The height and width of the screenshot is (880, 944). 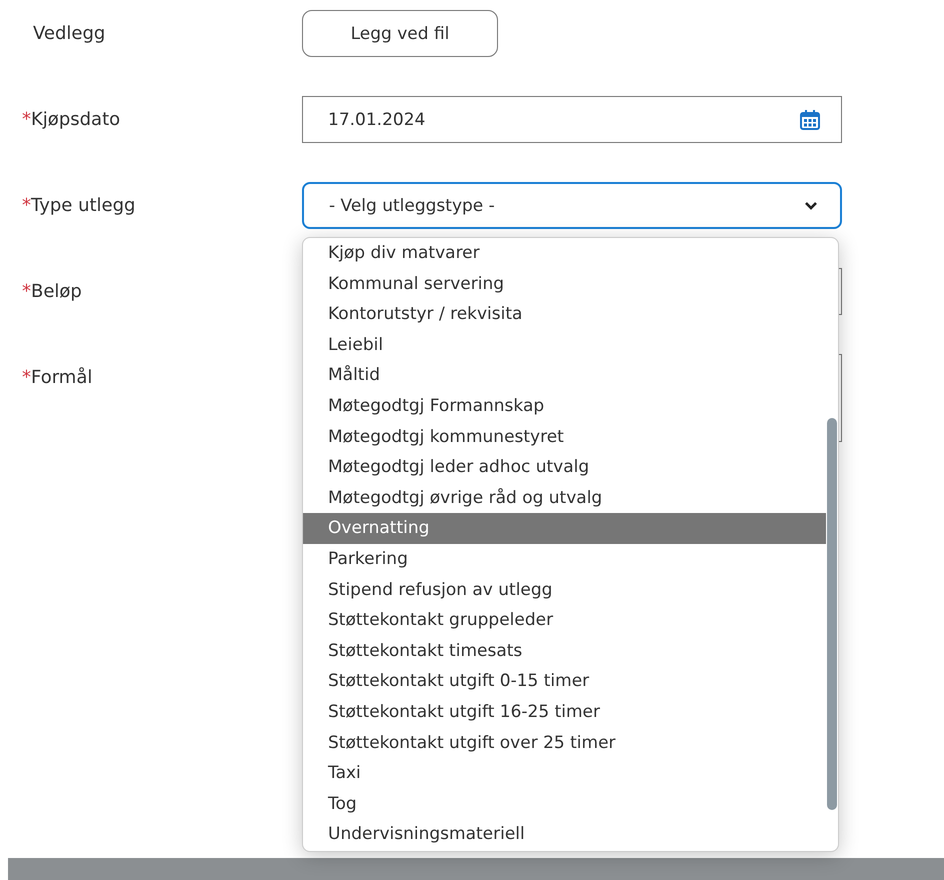 I want to click on attach-file-button: Legg ved fil, so click(x=400, y=33).